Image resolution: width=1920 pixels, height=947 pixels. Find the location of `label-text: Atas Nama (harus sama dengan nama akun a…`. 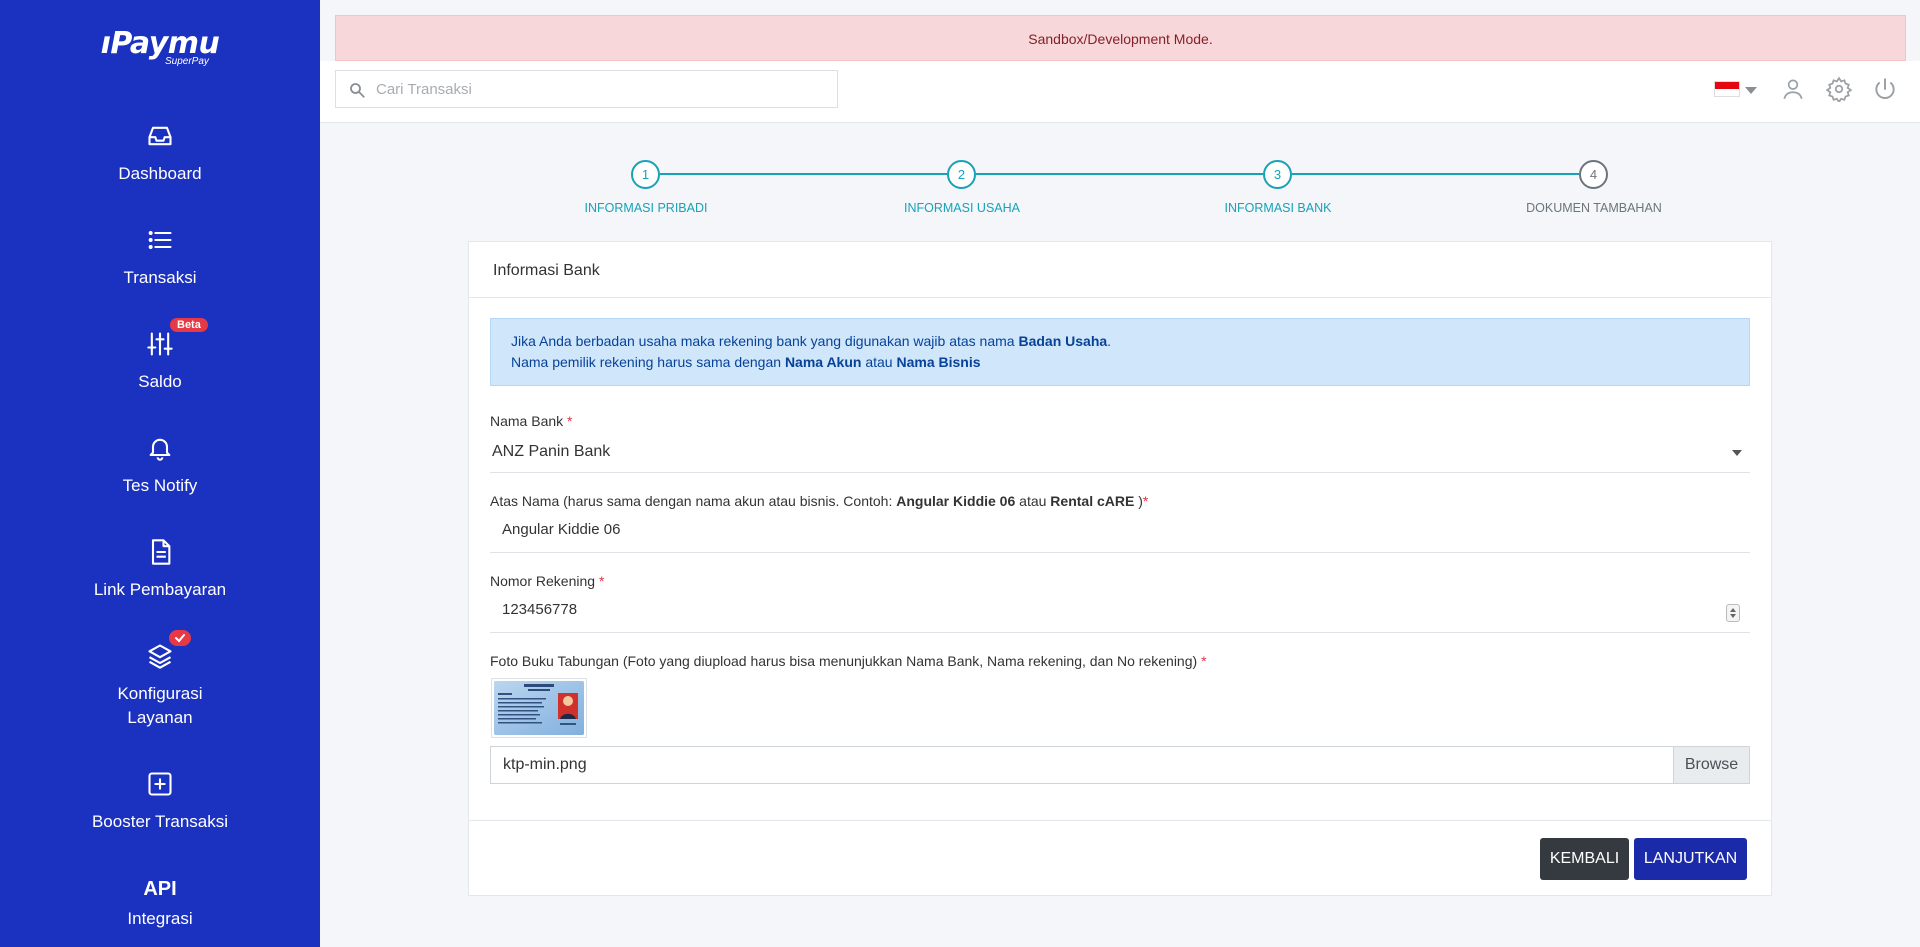

label-text: Atas Nama (harus sama dengan nama akun a… is located at coordinates (693, 501).